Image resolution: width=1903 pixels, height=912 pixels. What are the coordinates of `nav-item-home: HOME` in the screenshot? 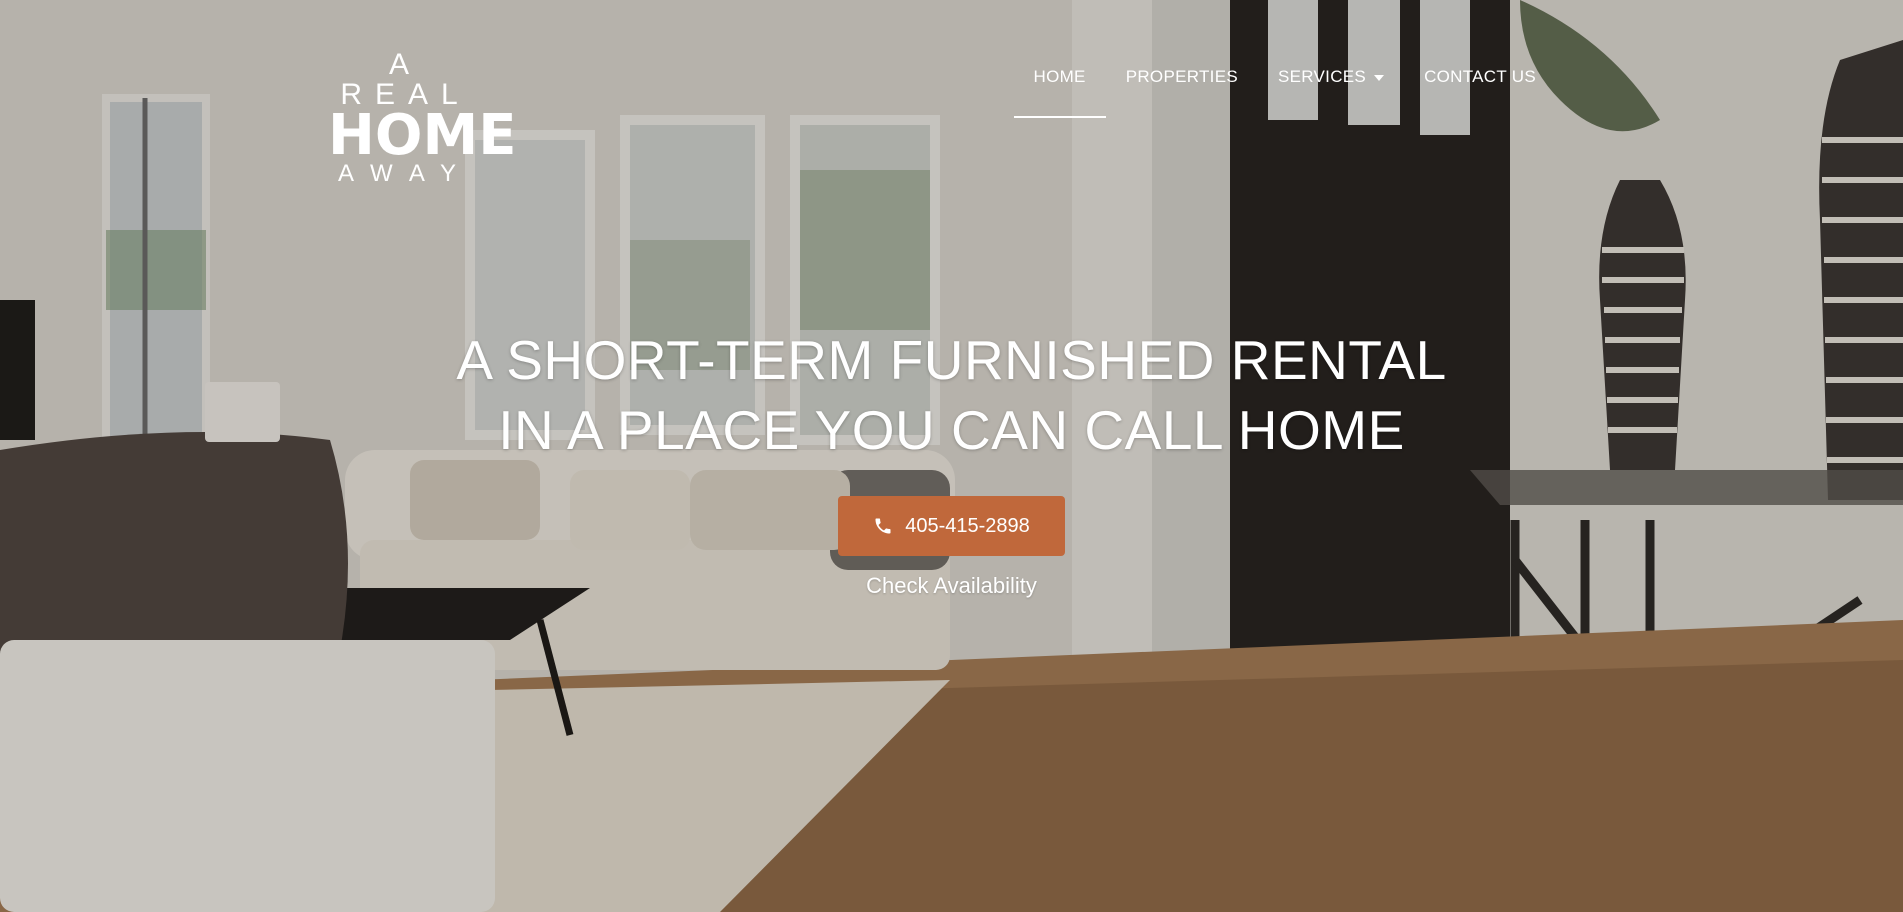 It's located at (1059, 91).